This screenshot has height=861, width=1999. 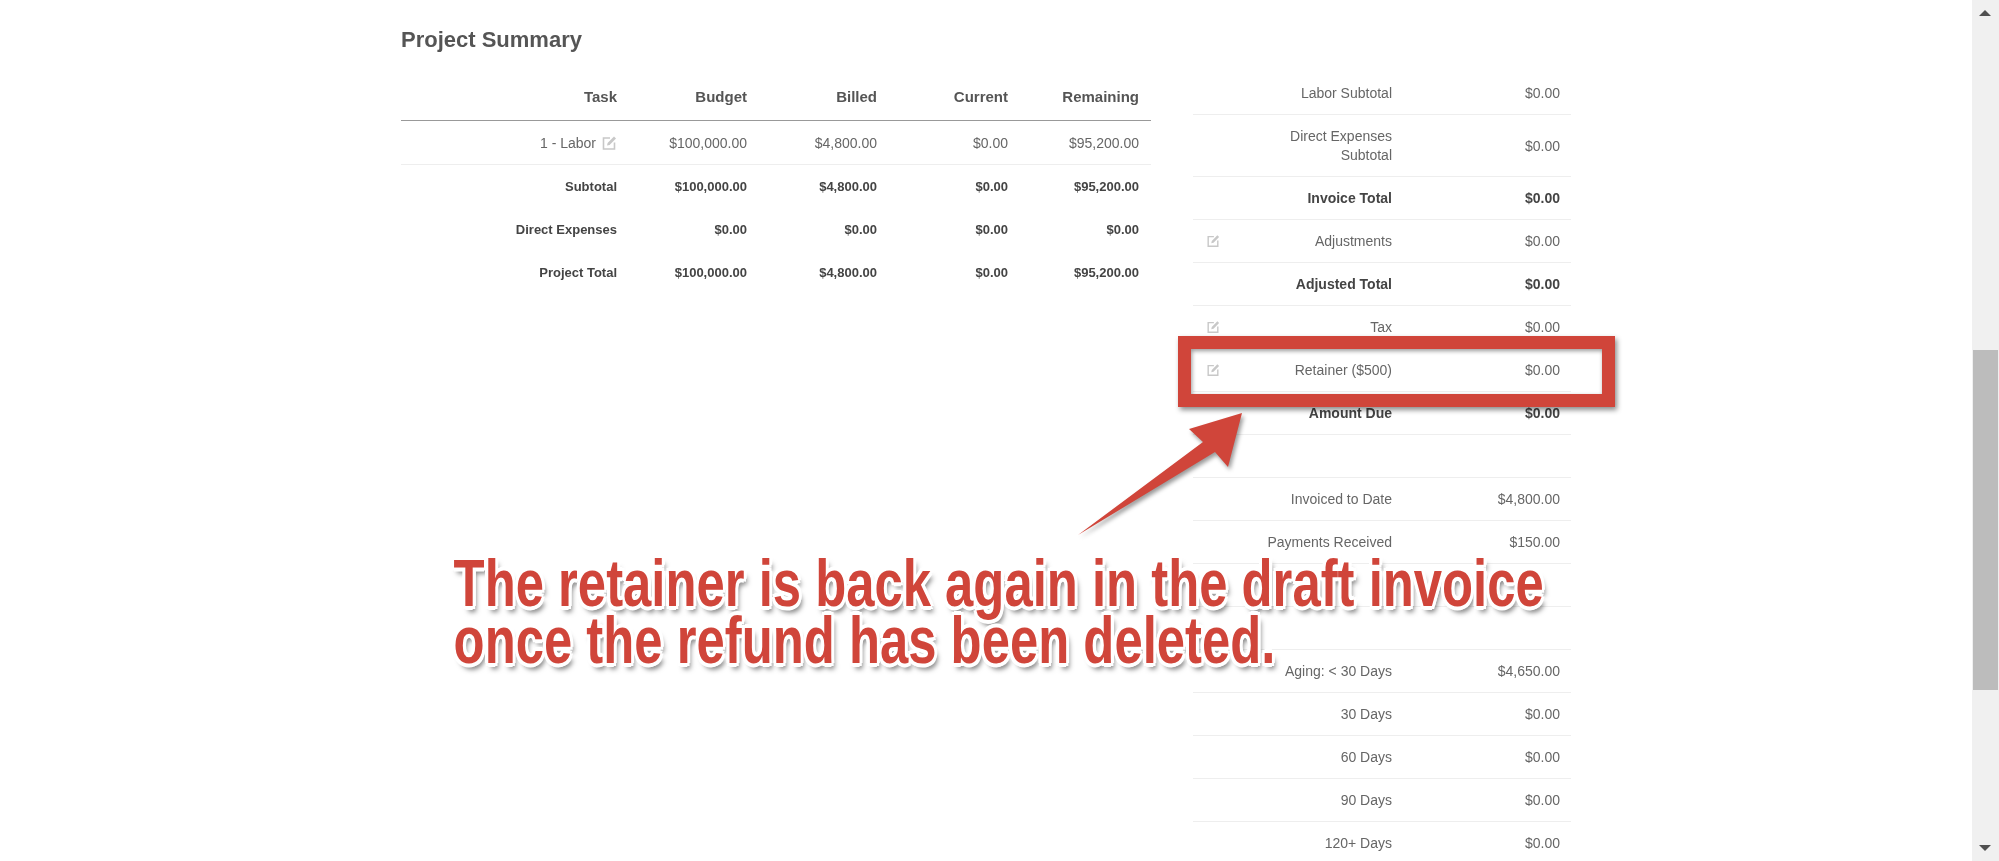 What do you see at coordinates (1366, 799) in the screenshot?
I see `total-label: 90 Days` at bounding box center [1366, 799].